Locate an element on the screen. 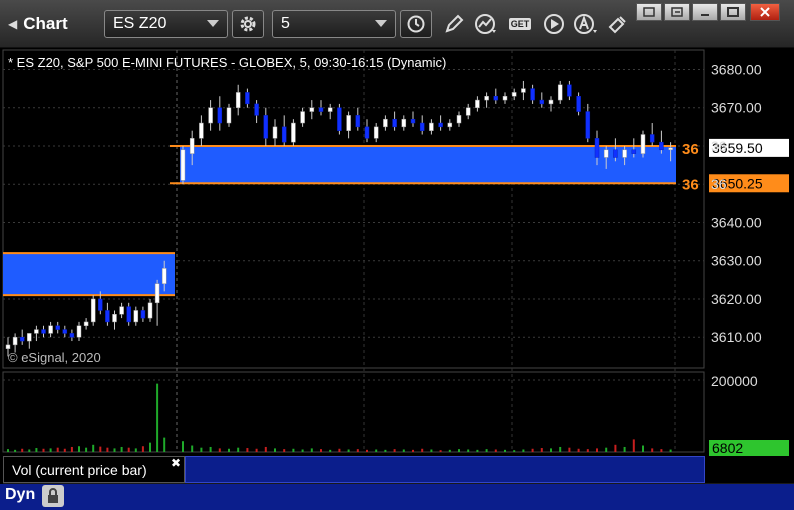 This screenshot has height=510, width=794. price-tick-label: 3620.00 is located at coordinates (736, 299).